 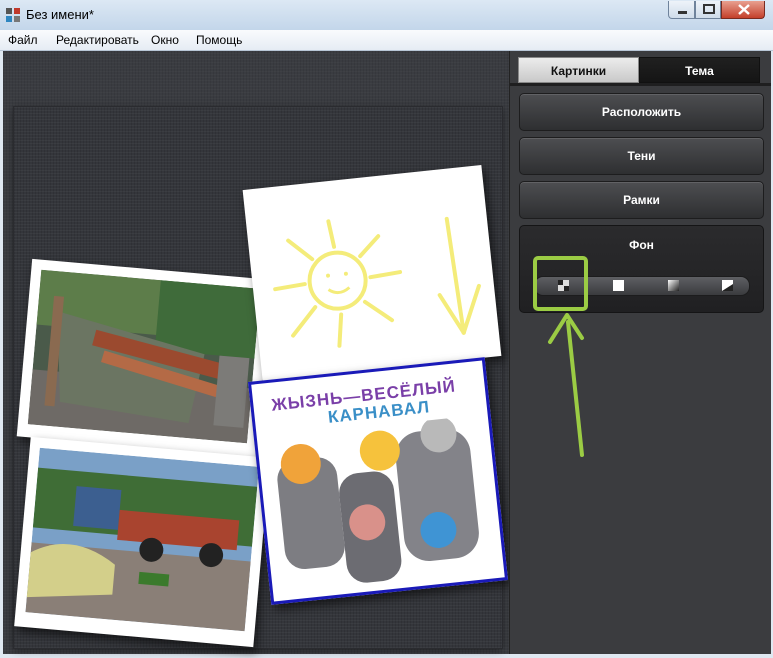 I want to click on tab-underline, so click(x=640, y=84).